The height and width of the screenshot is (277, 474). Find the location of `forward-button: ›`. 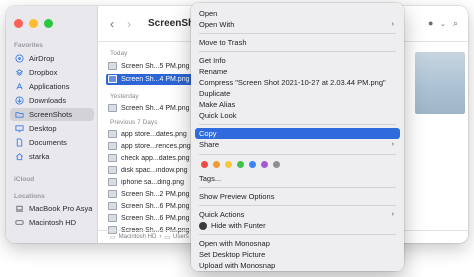

forward-button: › is located at coordinates (129, 24).